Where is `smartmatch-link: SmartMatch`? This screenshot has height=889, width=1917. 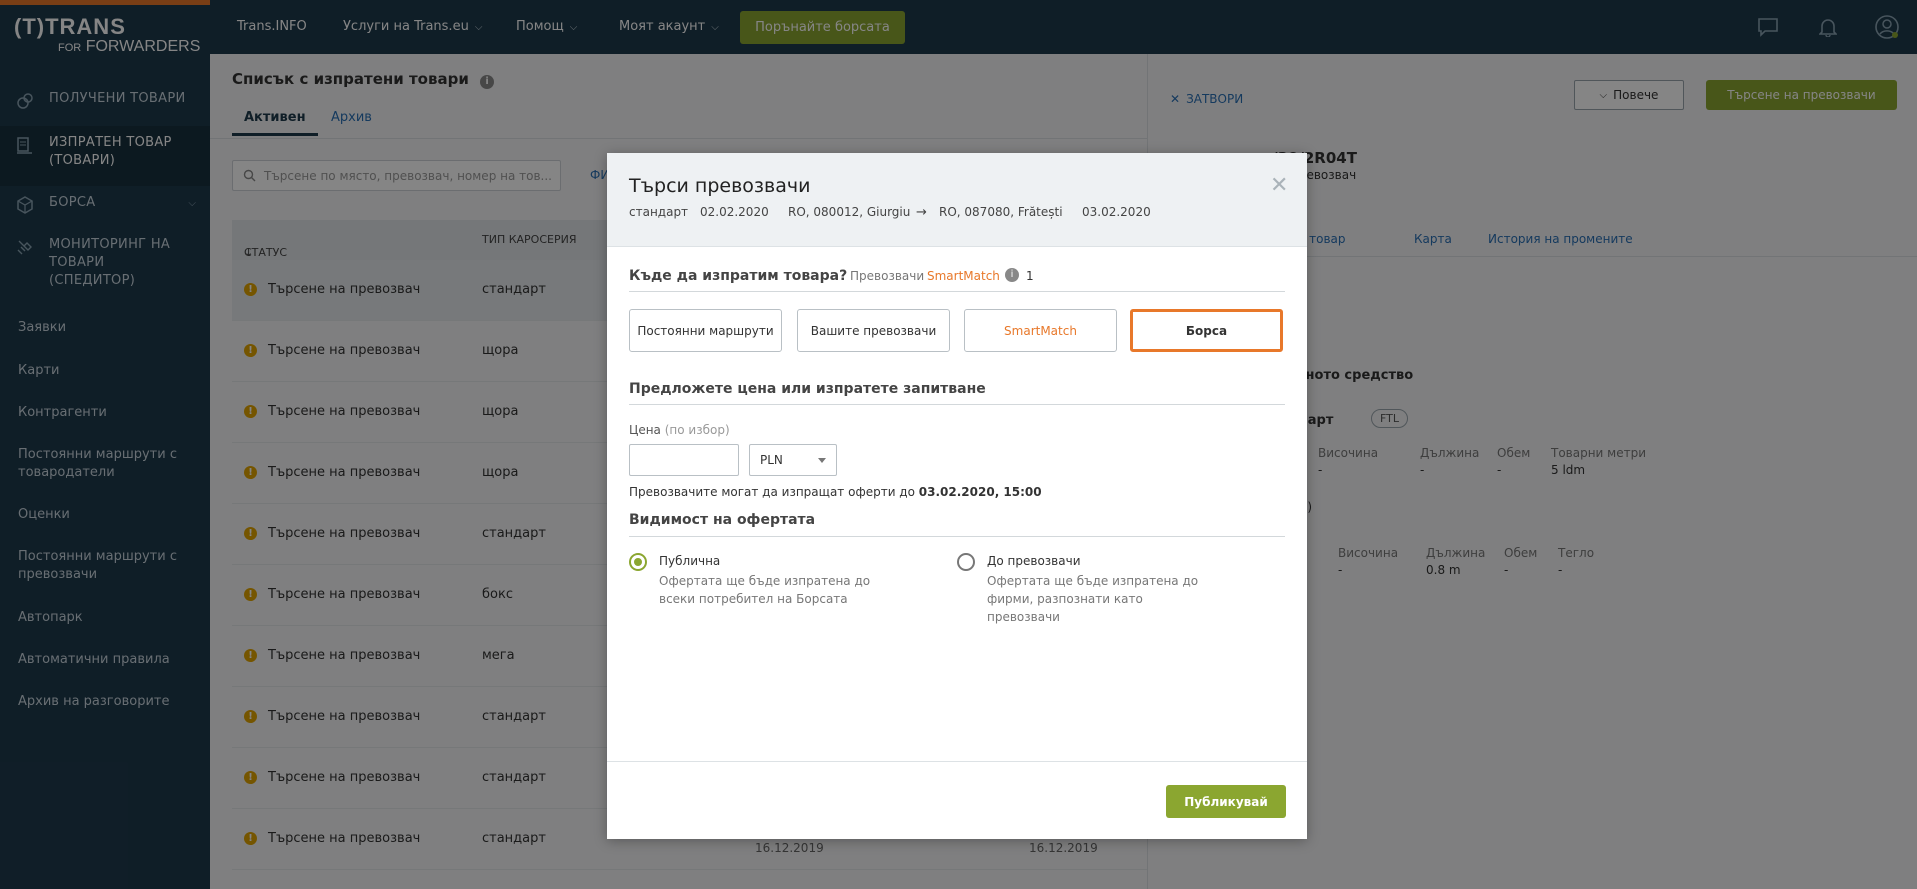
smartmatch-link: SmartMatch is located at coordinates (963, 276).